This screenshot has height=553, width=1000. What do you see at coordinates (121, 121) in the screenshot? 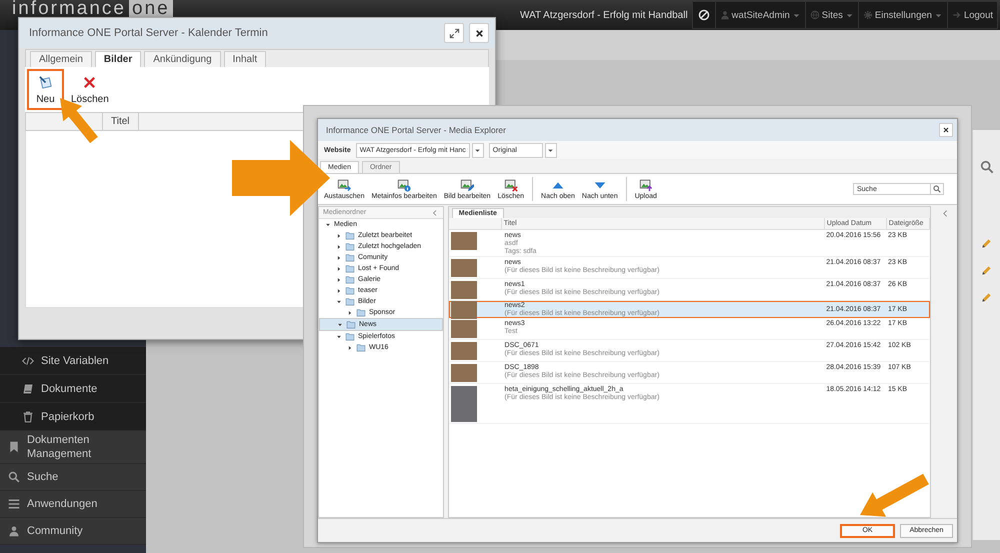
I see `column-header: Titel` at bounding box center [121, 121].